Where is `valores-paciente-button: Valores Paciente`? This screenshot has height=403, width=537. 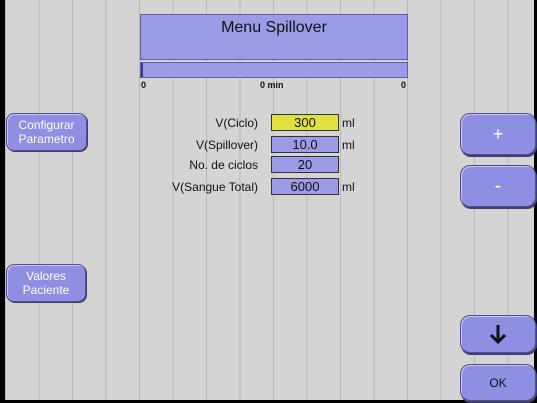
valores-paciente-button: Valores Paciente is located at coordinates (46, 283).